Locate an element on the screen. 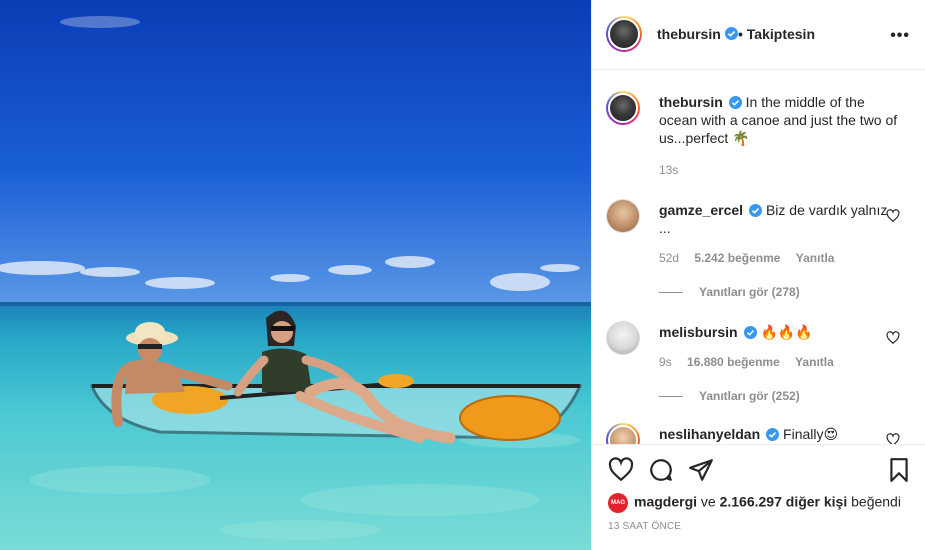 Image resolution: width=925 pixels, height=550 pixels. view-replies-label: Yanıtları gör (278) is located at coordinates (749, 292).